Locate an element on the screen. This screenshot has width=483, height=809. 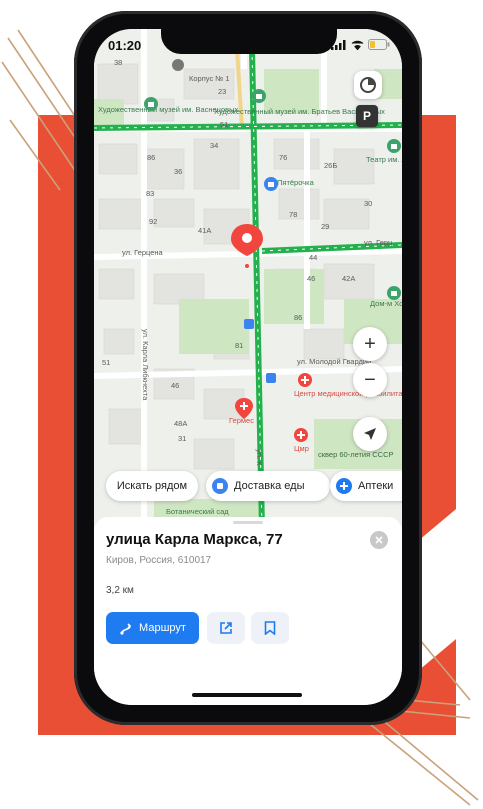
food-delivery-label: Доставка еды is located at coordinates (269, 486).